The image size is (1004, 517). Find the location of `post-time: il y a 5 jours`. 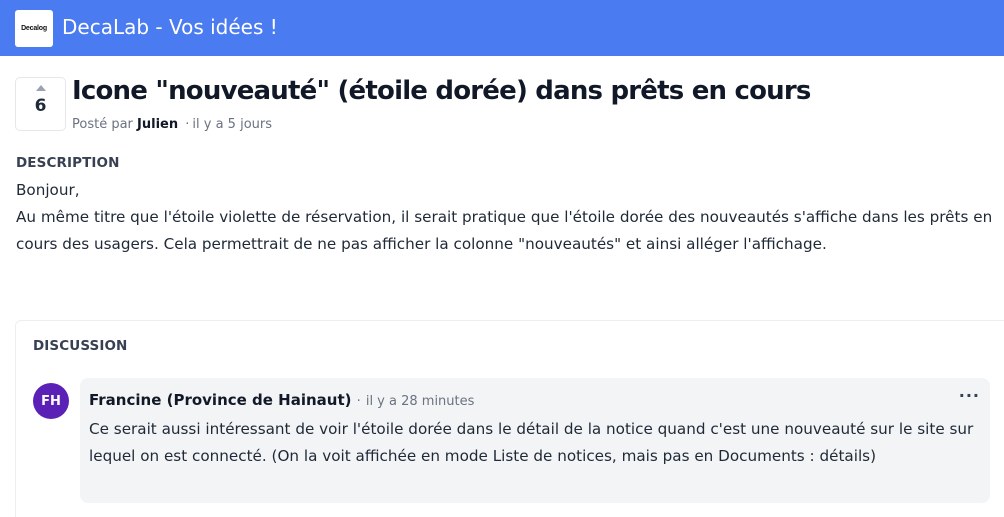

post-time: il y a 5 jours is located at coordinates (232, 124).